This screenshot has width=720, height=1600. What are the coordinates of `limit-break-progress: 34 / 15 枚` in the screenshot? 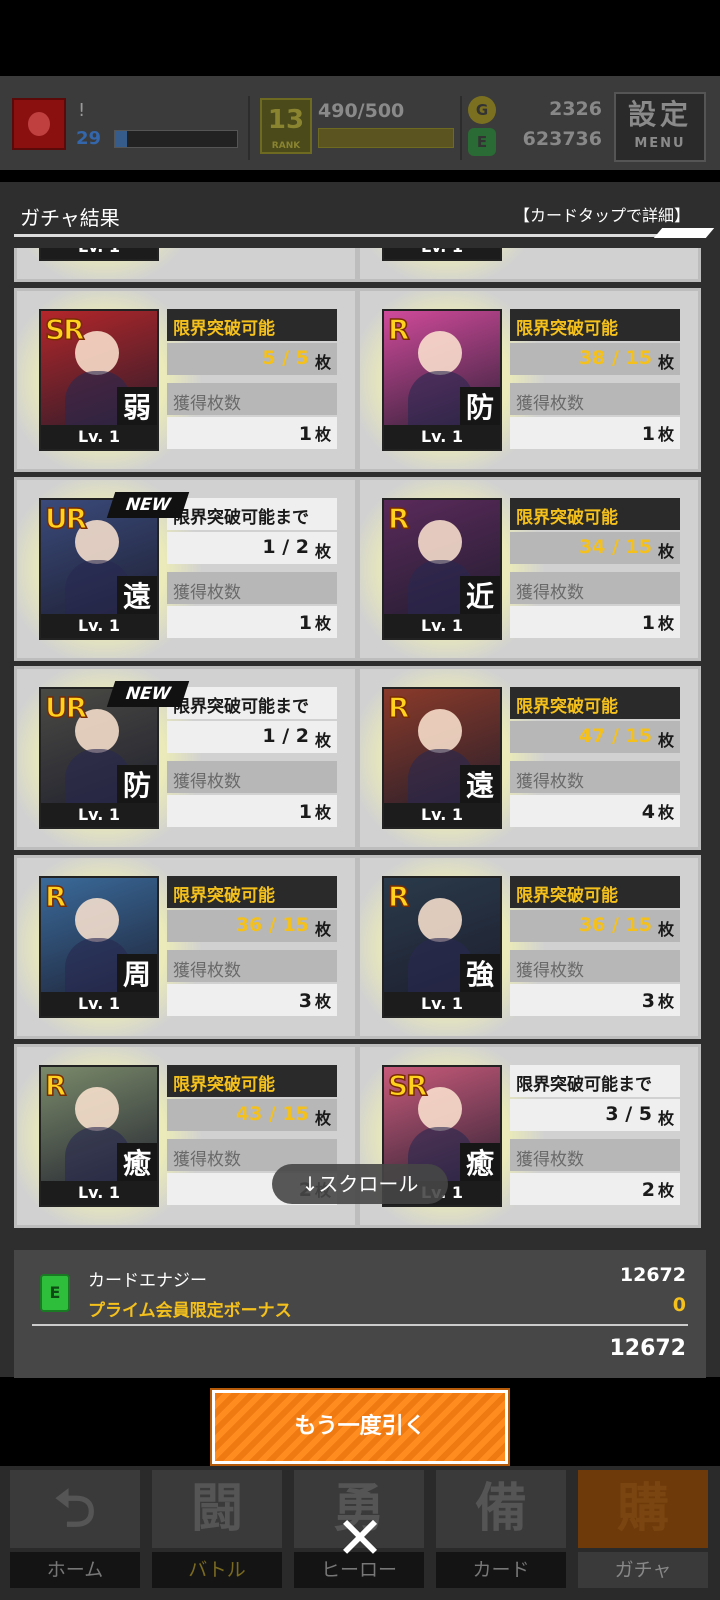 It's located at (595, 548).